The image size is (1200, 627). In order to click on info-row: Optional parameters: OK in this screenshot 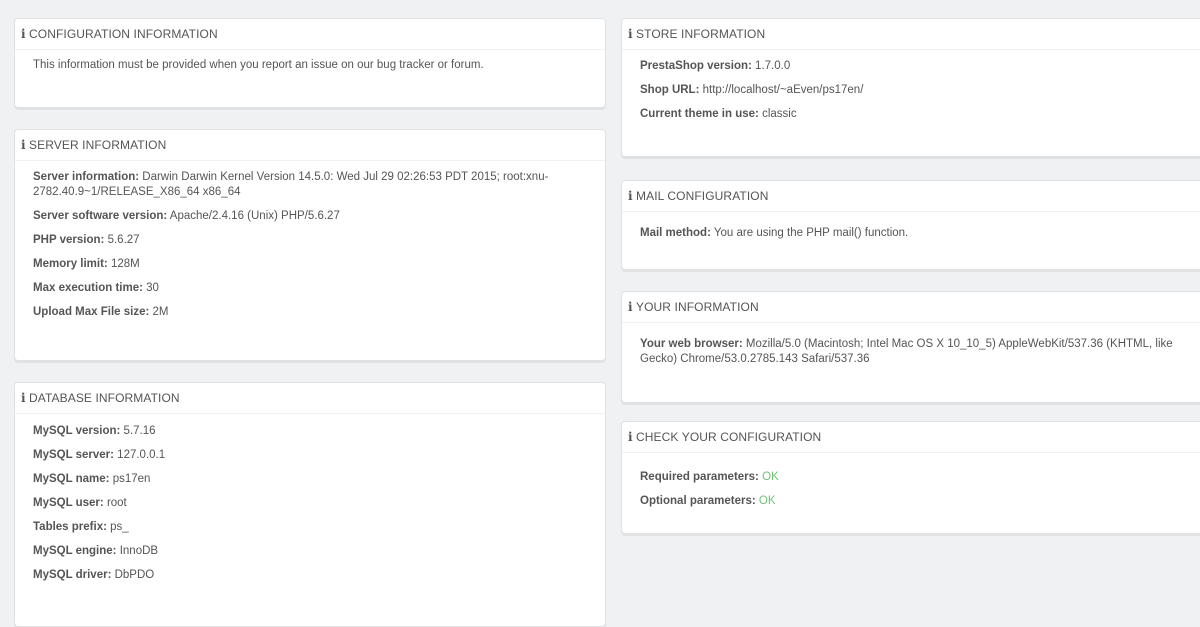, I will do `click(915, 501)`.